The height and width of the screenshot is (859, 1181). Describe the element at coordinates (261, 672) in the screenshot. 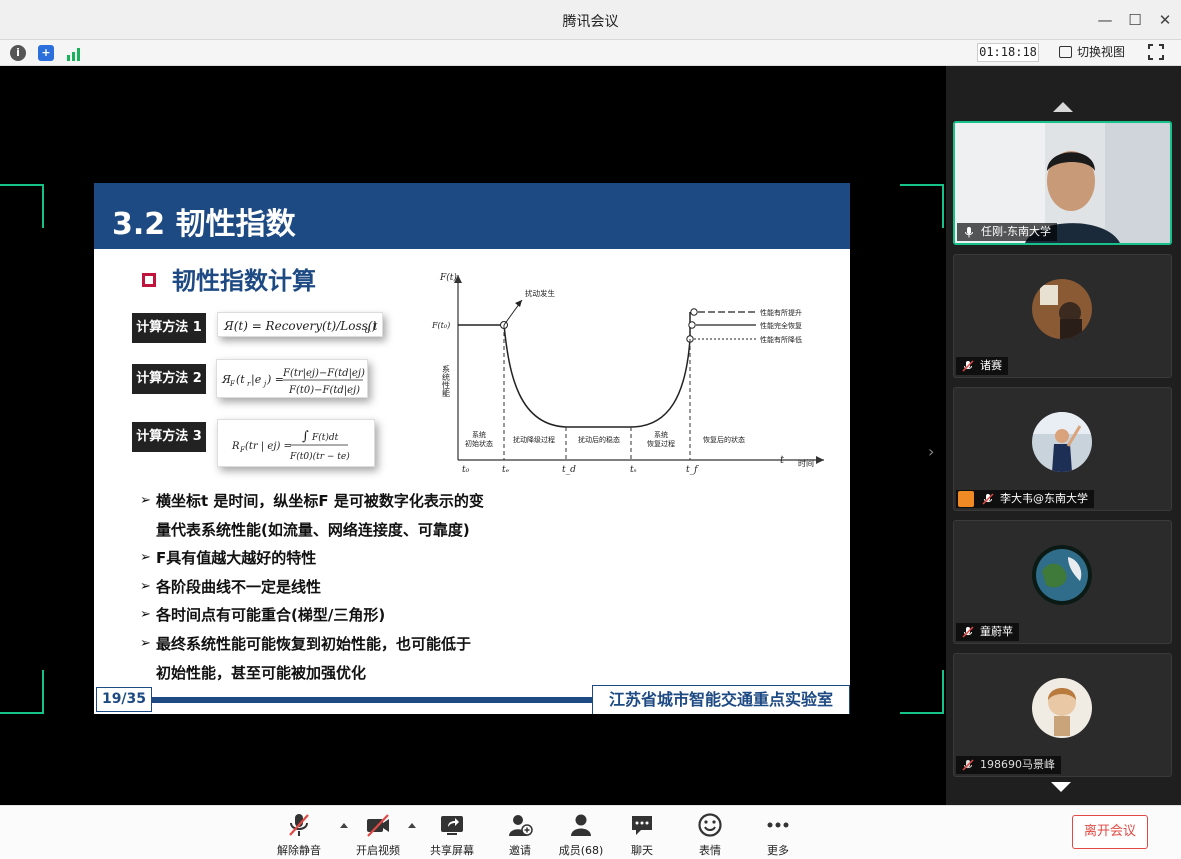

I see `bullet-item-continued: 初始性能，甚至可能被加强优化` at that location.